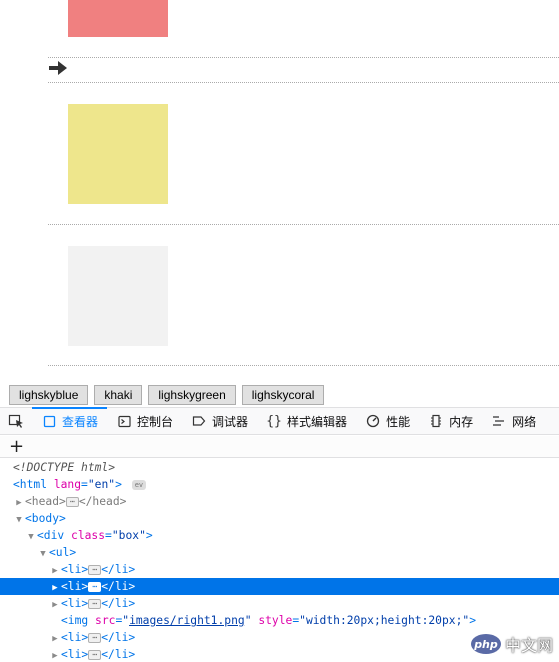  Describe the element at coordinates (230, 421) in the screenshot. I see `tab-debugger-label: 调试器` at that location.